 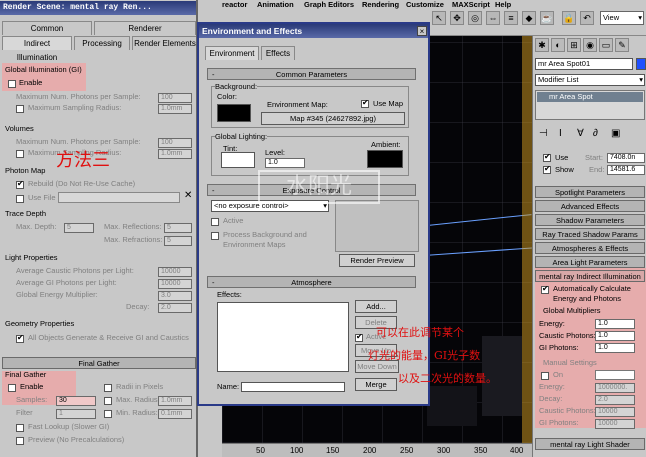 What do you see at coordinates (558, 45) in the screenshot?
I see `tab-modify-icon: ◐` at bounding box center [558, 45].